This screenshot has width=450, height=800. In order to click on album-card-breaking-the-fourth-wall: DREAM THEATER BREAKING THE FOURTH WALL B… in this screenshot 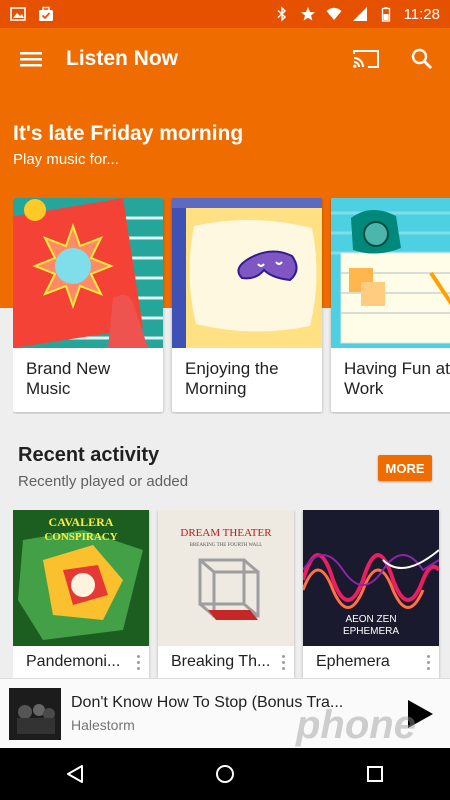, I will do `click(226, 594)`.